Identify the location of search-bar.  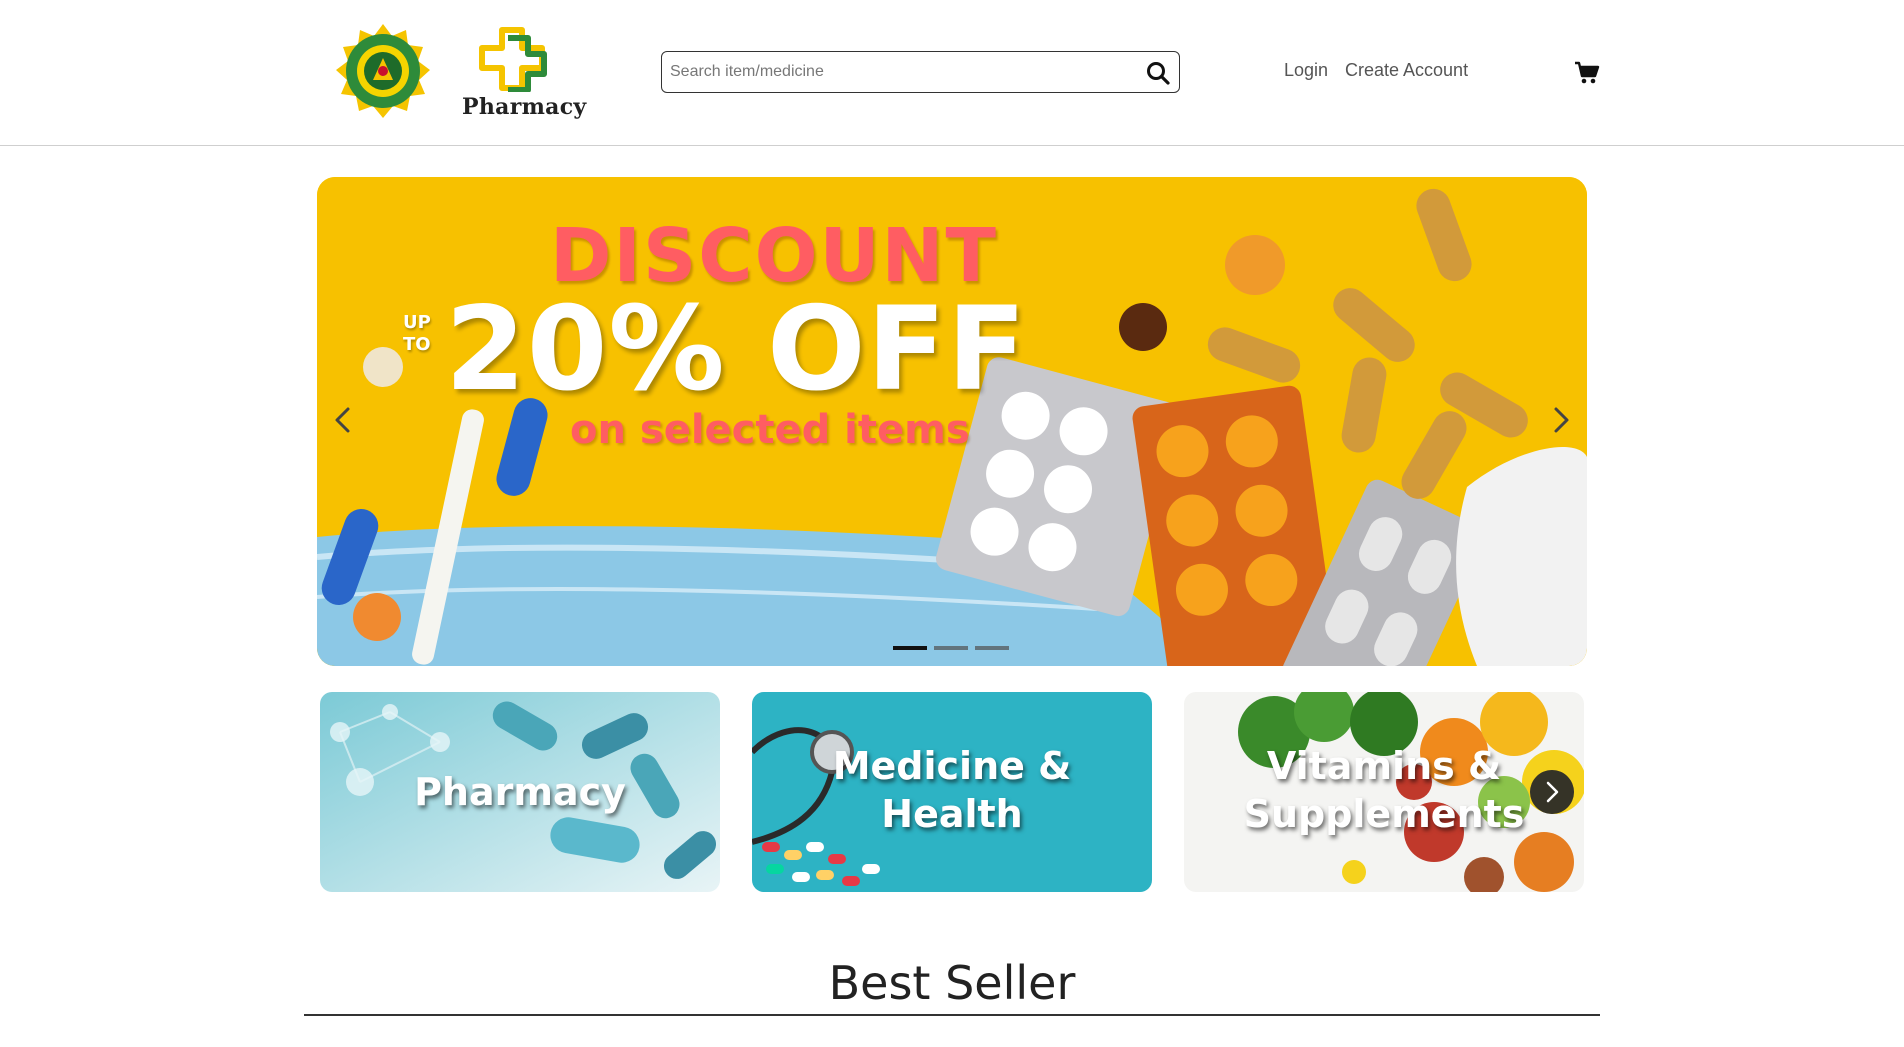
(920, 72).